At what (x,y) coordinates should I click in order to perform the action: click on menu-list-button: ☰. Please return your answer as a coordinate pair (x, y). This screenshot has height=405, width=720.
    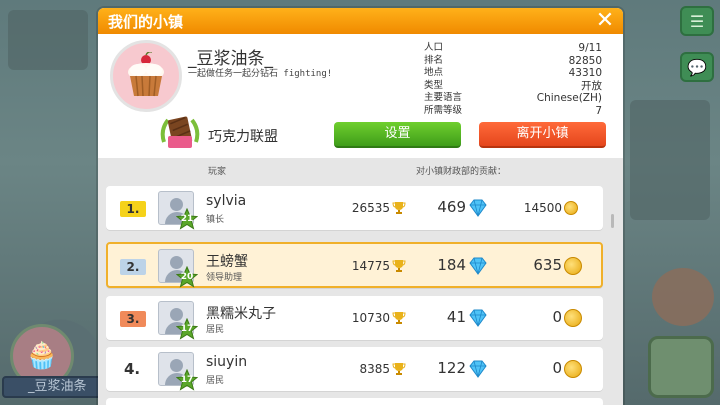
    Looking at the image, I should click on (697, 21).